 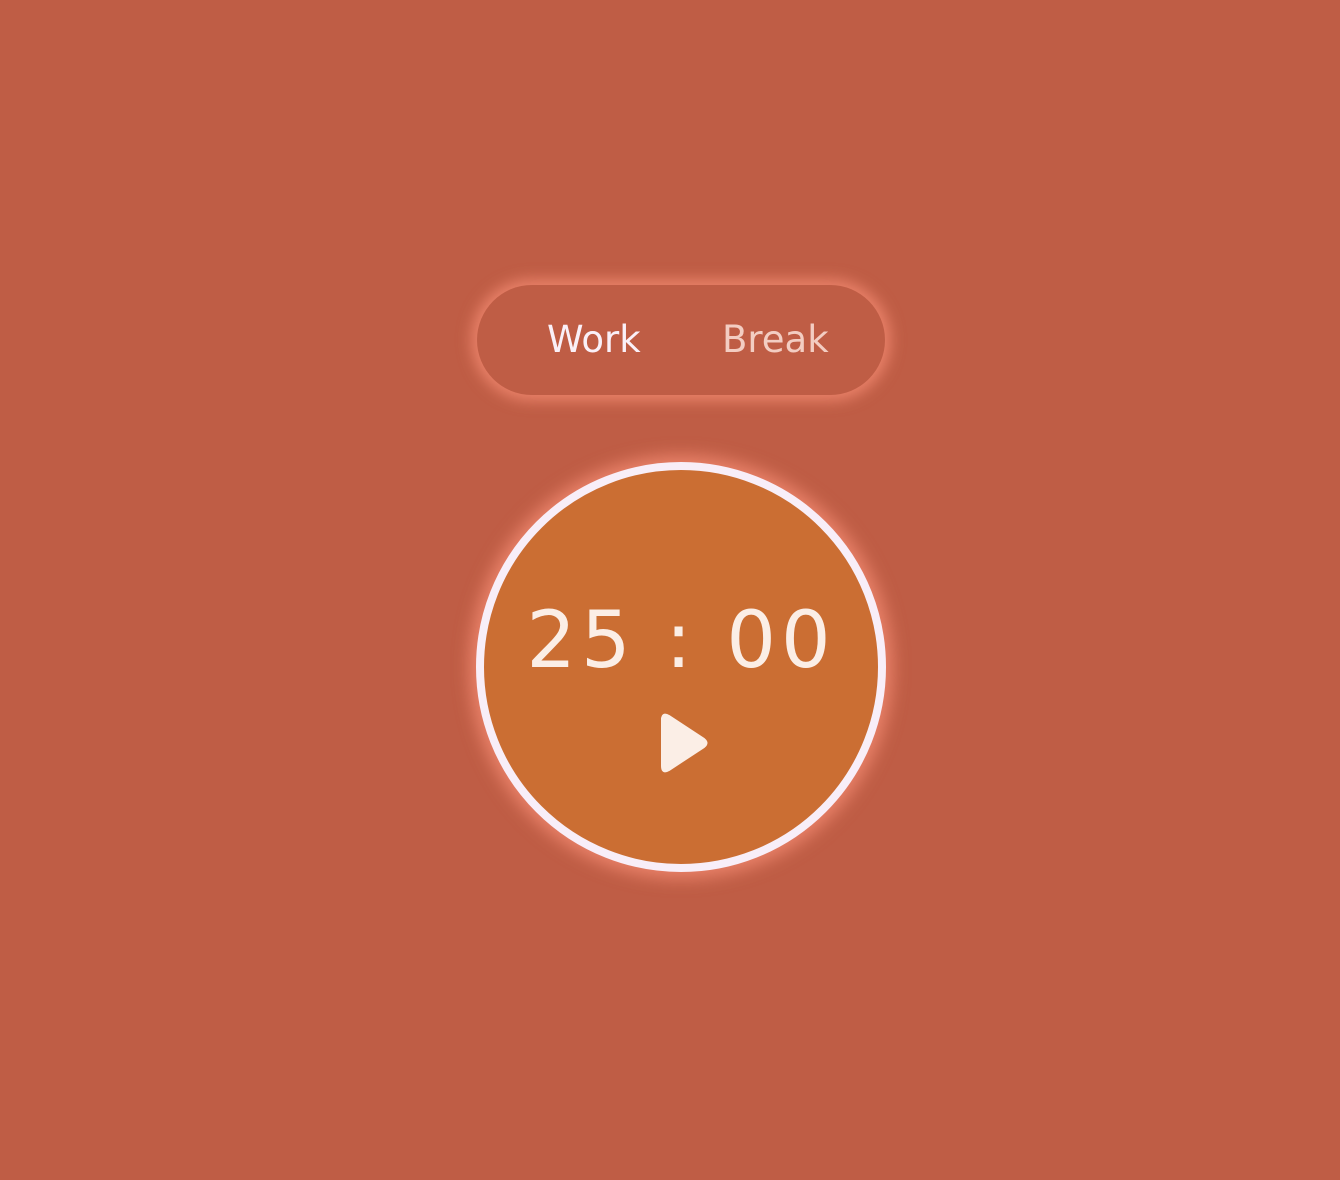 What do you see at coordinates (681, 641) in the screenshot?
I see `time-display: 25 : 00` at bounding box center [681, 641].